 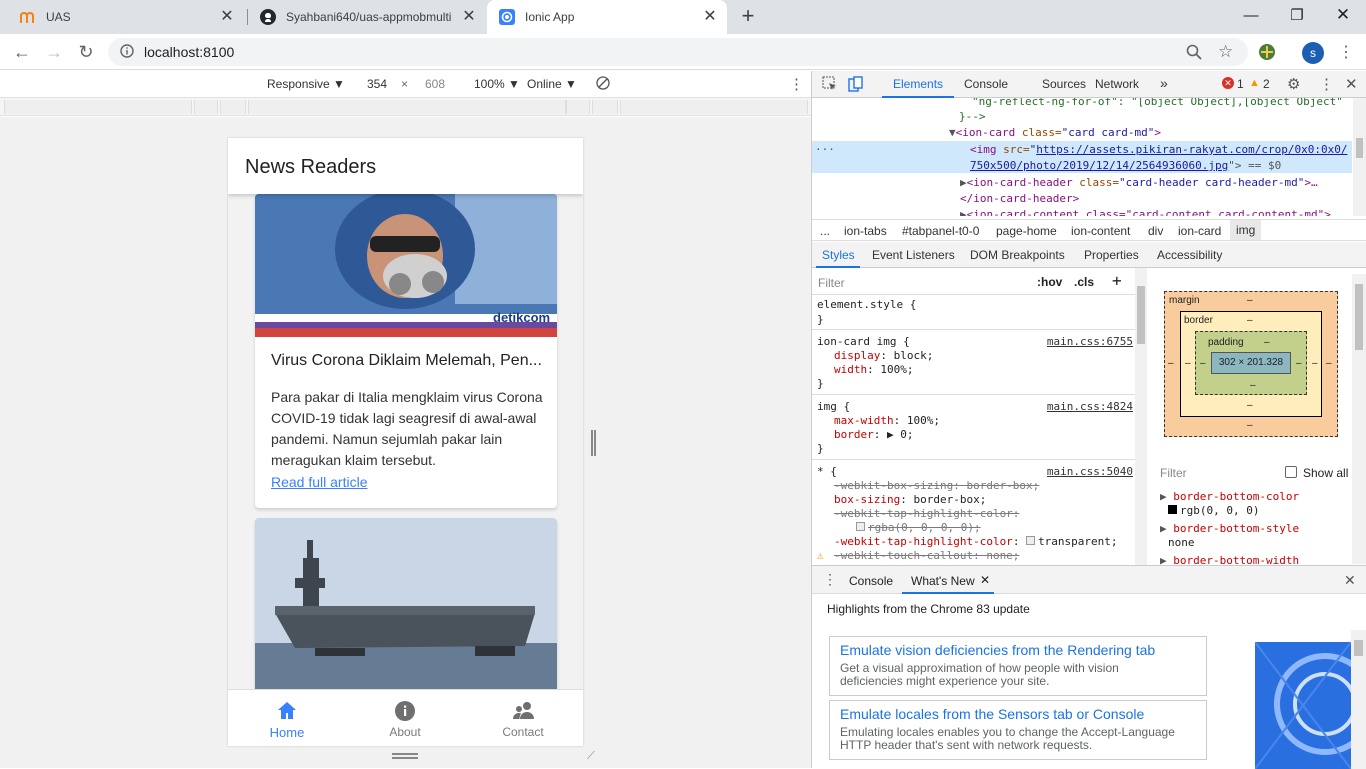 I want to click on tab-contact: Contact, so click(x=523, y=718).